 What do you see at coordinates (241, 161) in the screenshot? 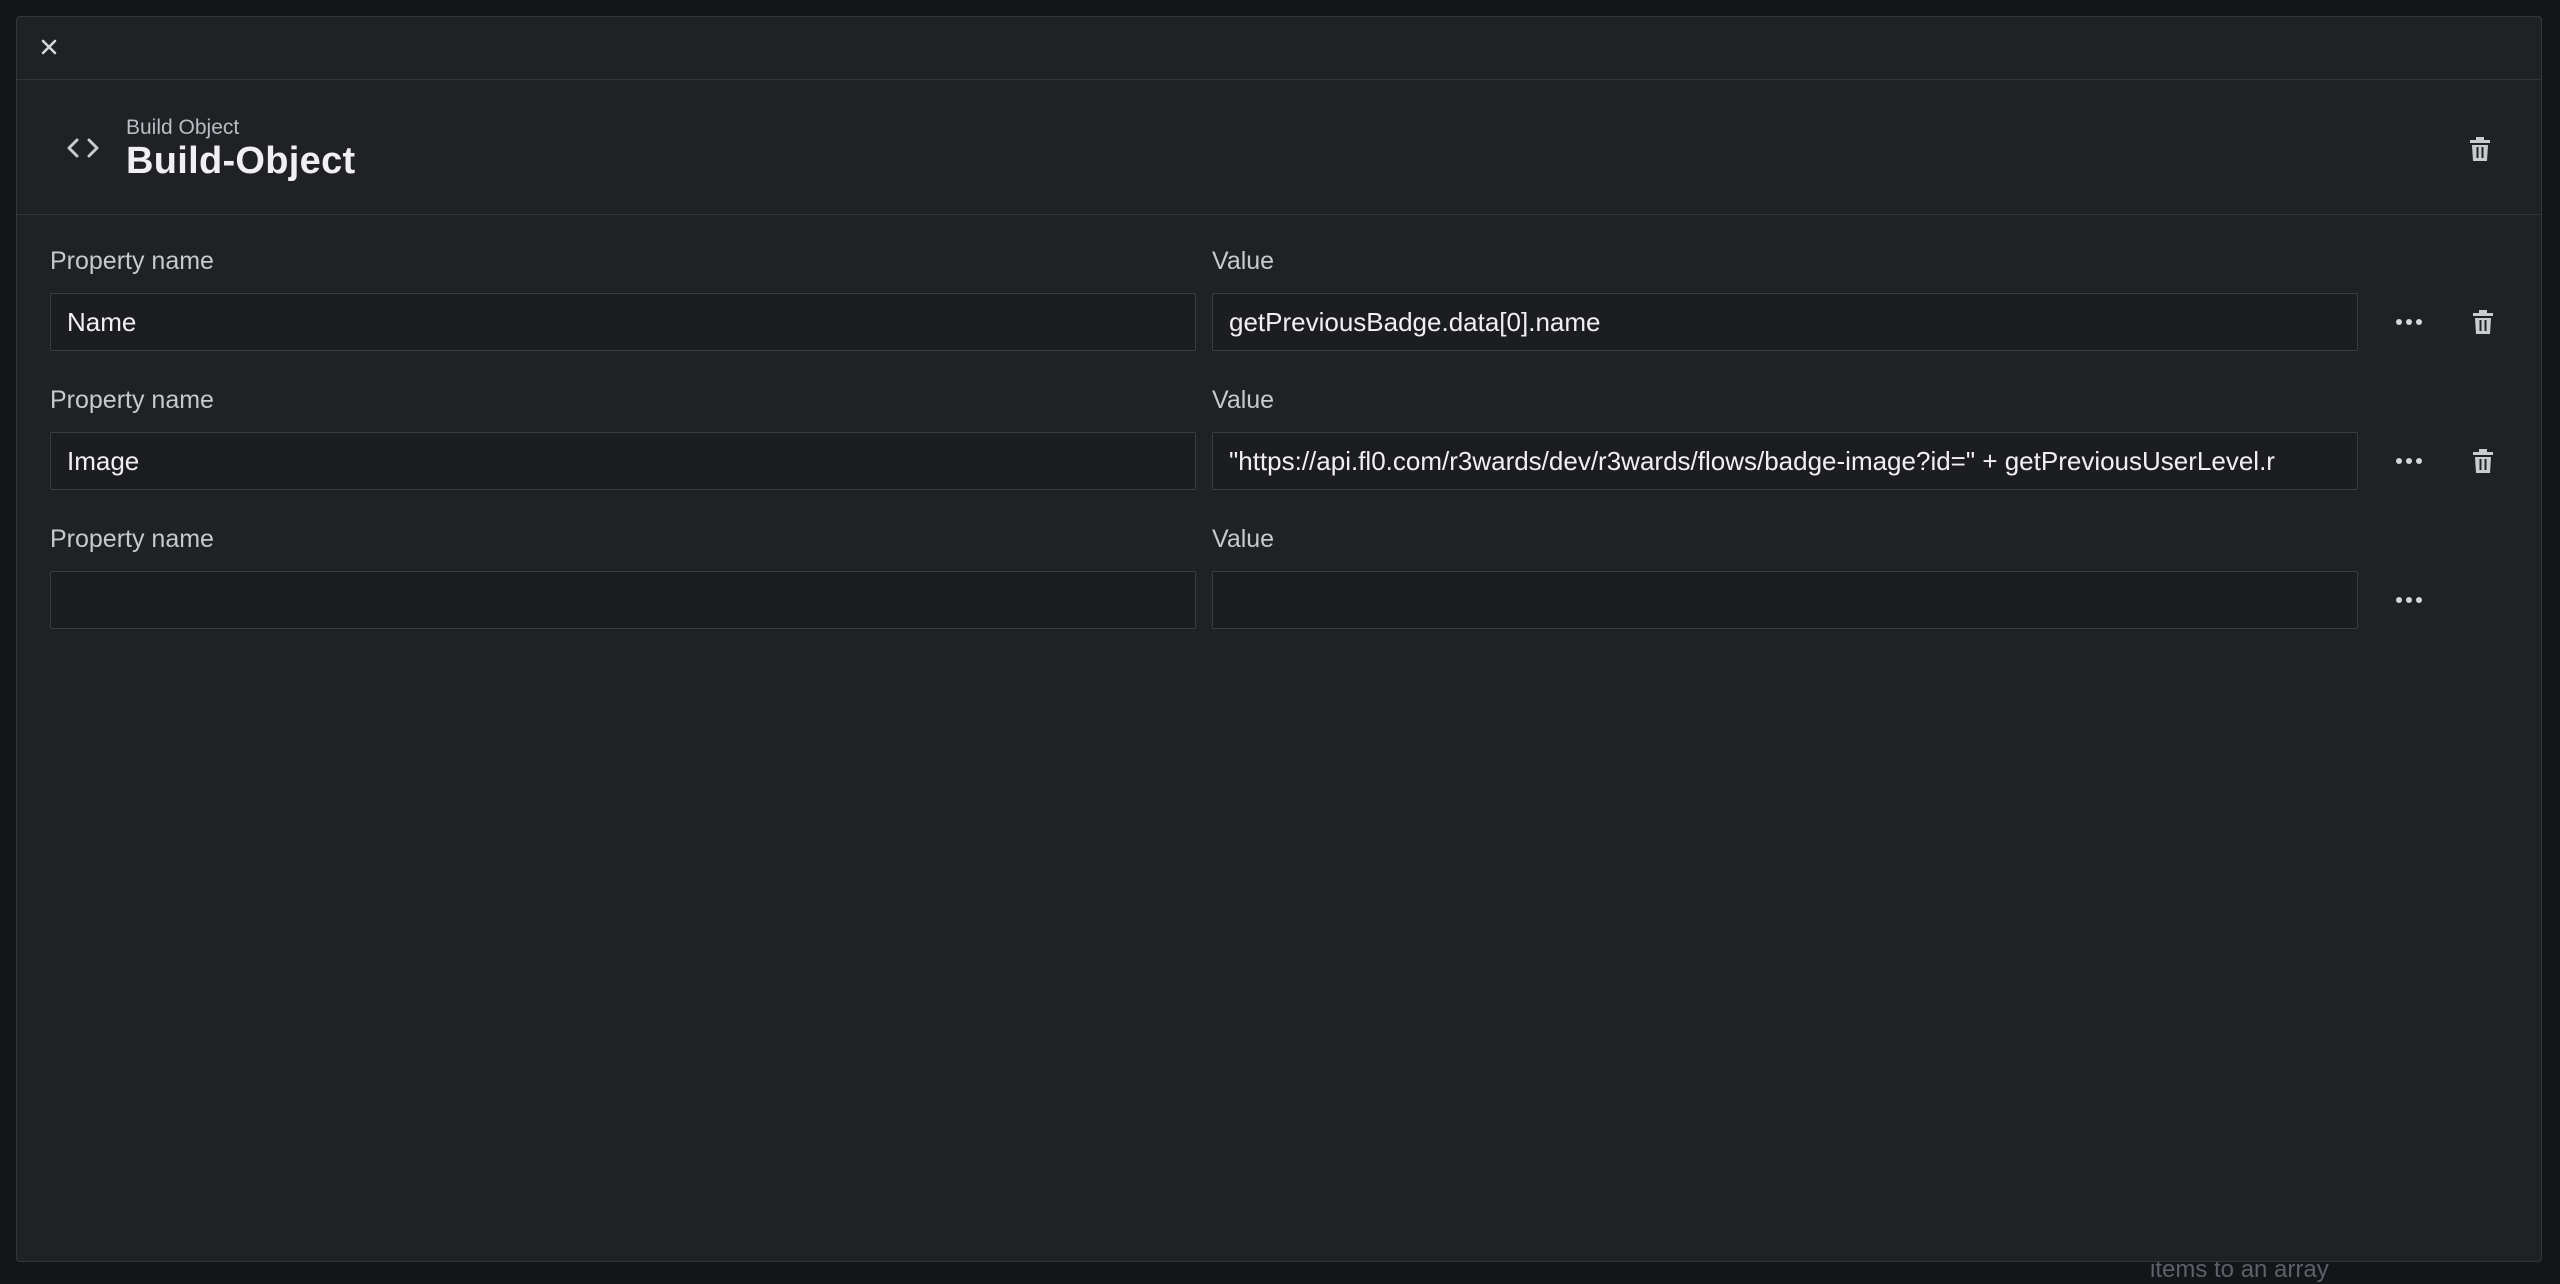
I see `node-title: Build-Object` at bounding box center [241, 161].